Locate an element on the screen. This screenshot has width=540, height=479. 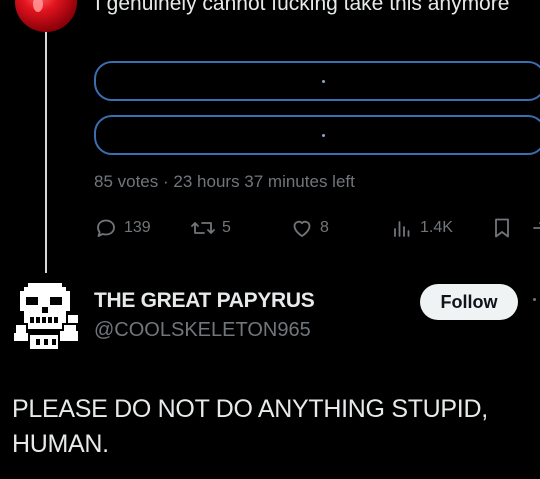
like-button: 8 is located at coordinates (309, 228).